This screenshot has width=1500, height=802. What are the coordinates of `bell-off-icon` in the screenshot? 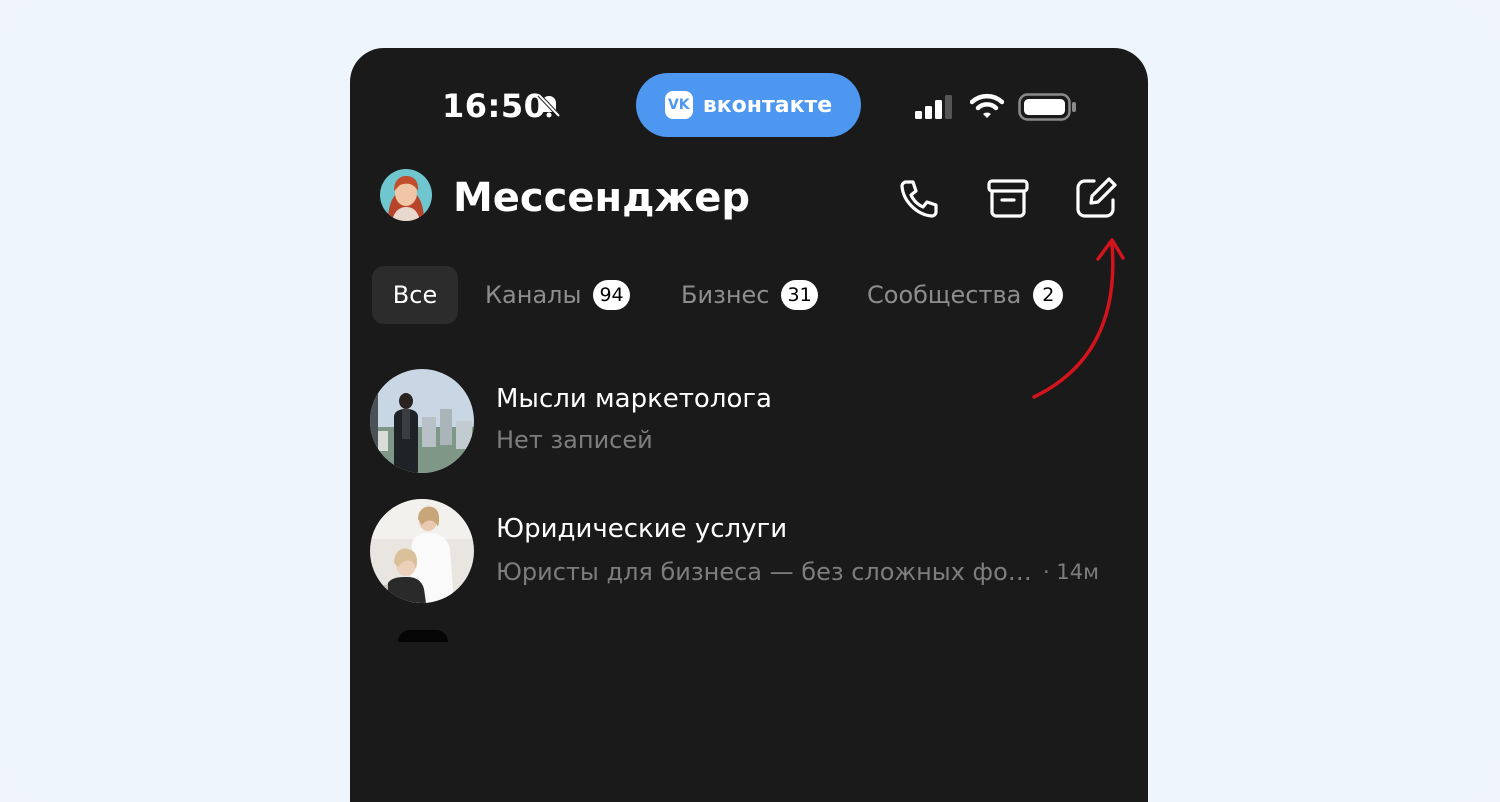 It's located at (549, 107).